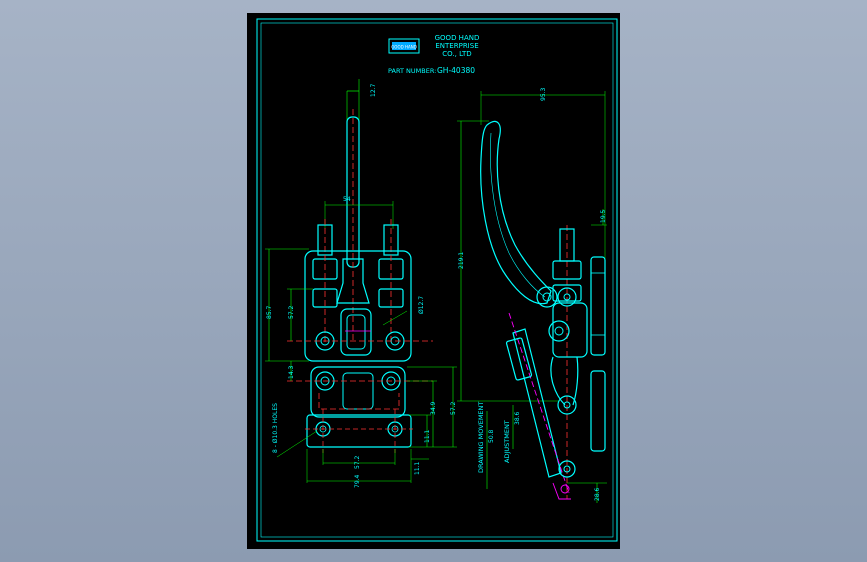  What do you see at coordinates (461, 260) in the screenshot?
I see `dim-side-height: 219.1` at bounding box center [461, 260].